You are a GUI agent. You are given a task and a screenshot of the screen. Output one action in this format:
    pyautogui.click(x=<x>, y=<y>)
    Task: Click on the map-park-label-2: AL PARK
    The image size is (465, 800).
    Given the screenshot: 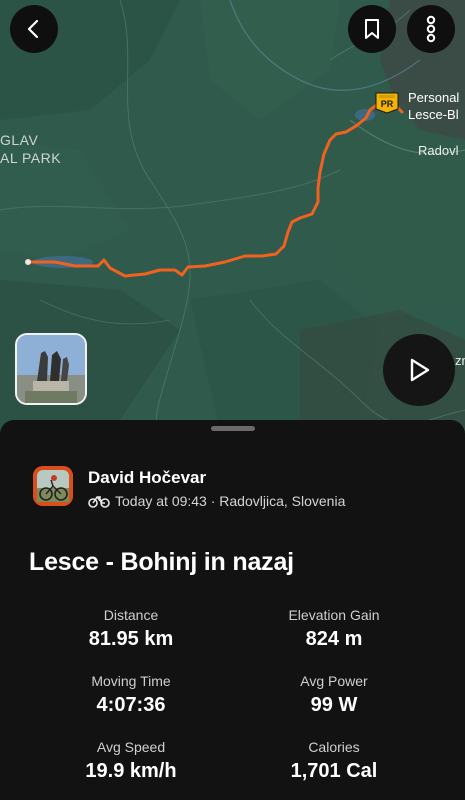 What is the action you would take?
    pyautogui.click(x=31, y=158)
    